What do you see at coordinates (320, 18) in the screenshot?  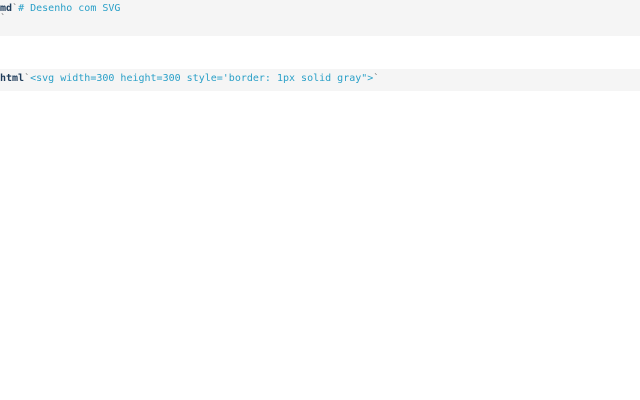 I see `markdown-cell: md`# Desenho com SVG `` at bounding box center [320, 18].